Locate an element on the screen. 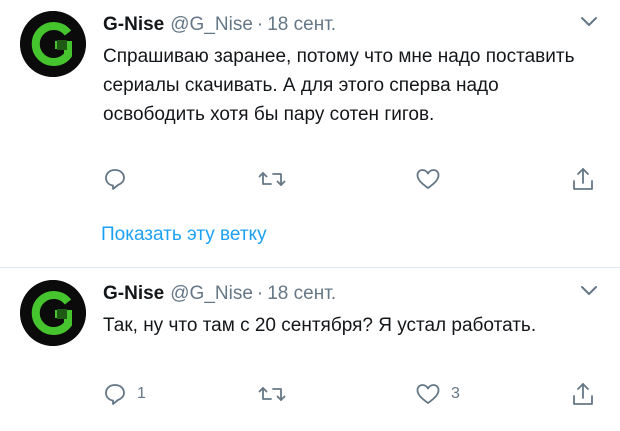  reply-button is located at coordinates (120, 179).